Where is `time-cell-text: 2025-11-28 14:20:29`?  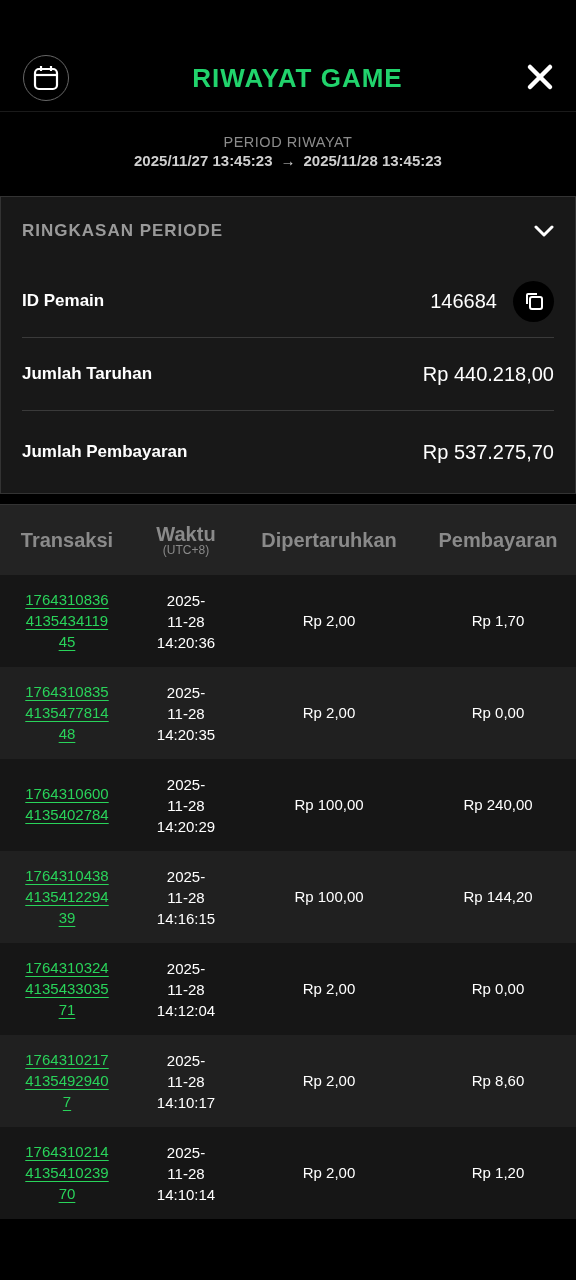
time-cell-text: 2025-11-28 14:20:29 is located at coordinates (186, 805).